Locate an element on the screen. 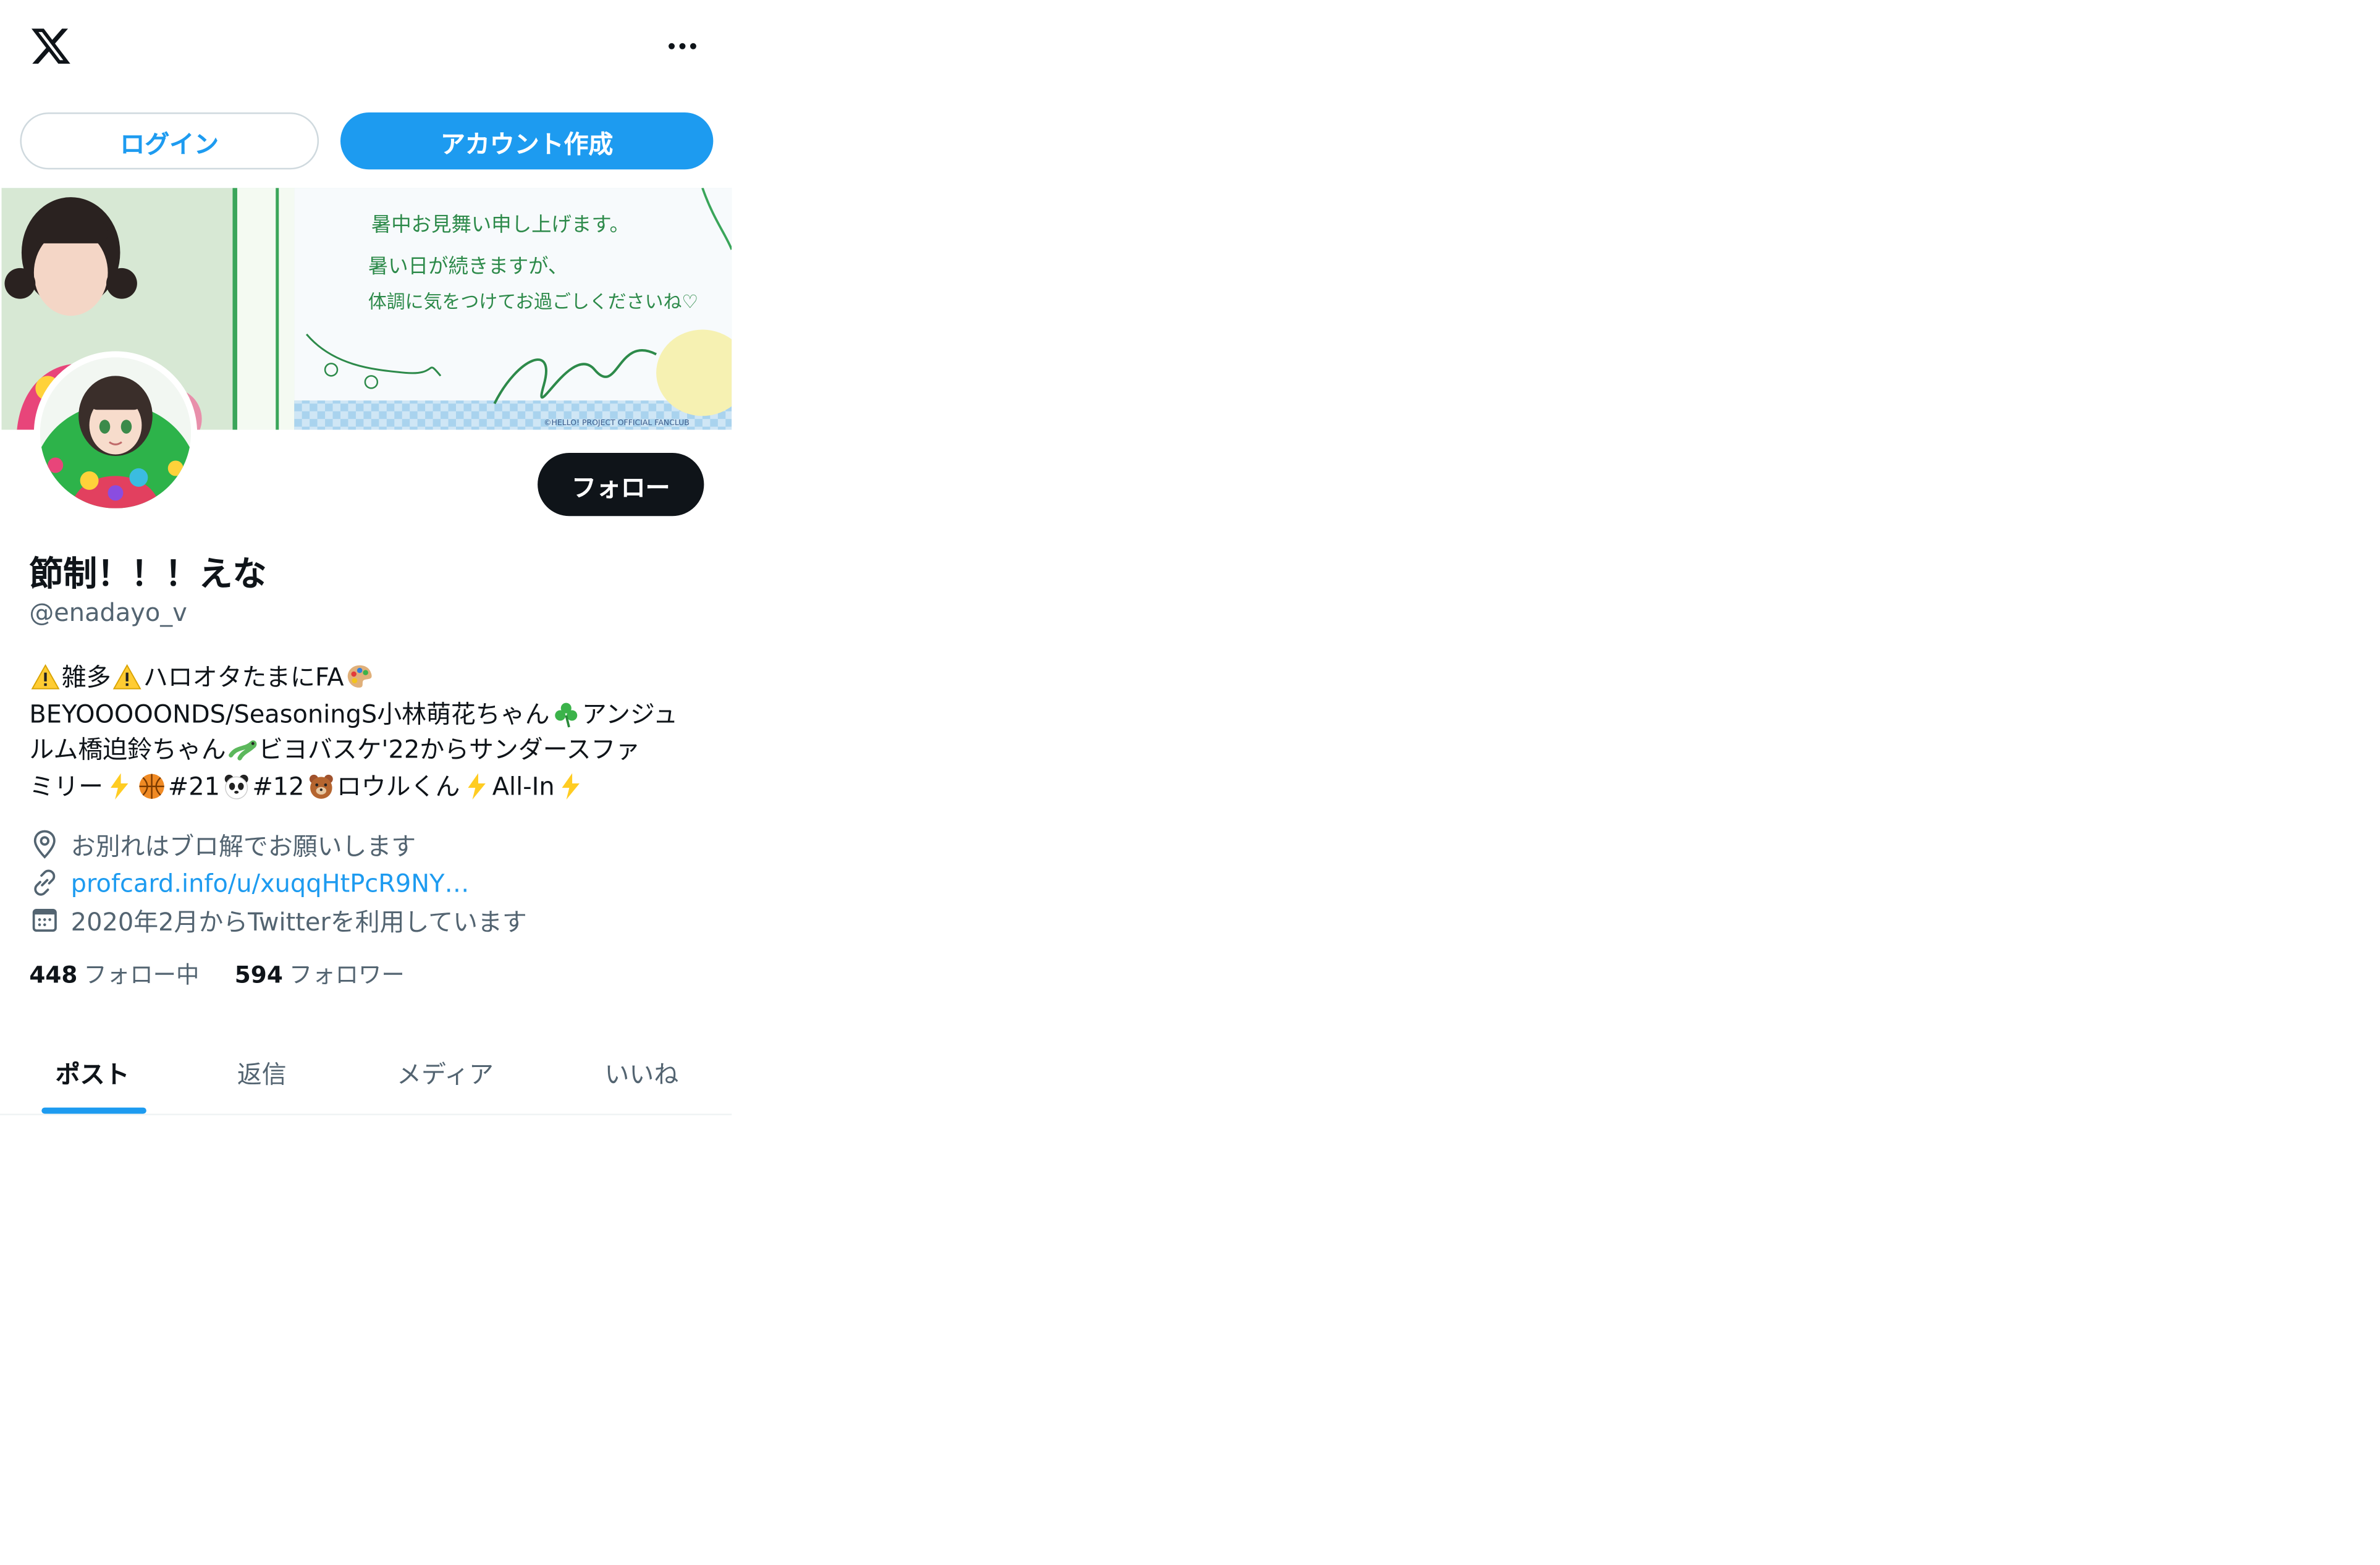 The width and height of the screenshot is (2380, 1565). bear-icon is located at coordinates (320, 787).